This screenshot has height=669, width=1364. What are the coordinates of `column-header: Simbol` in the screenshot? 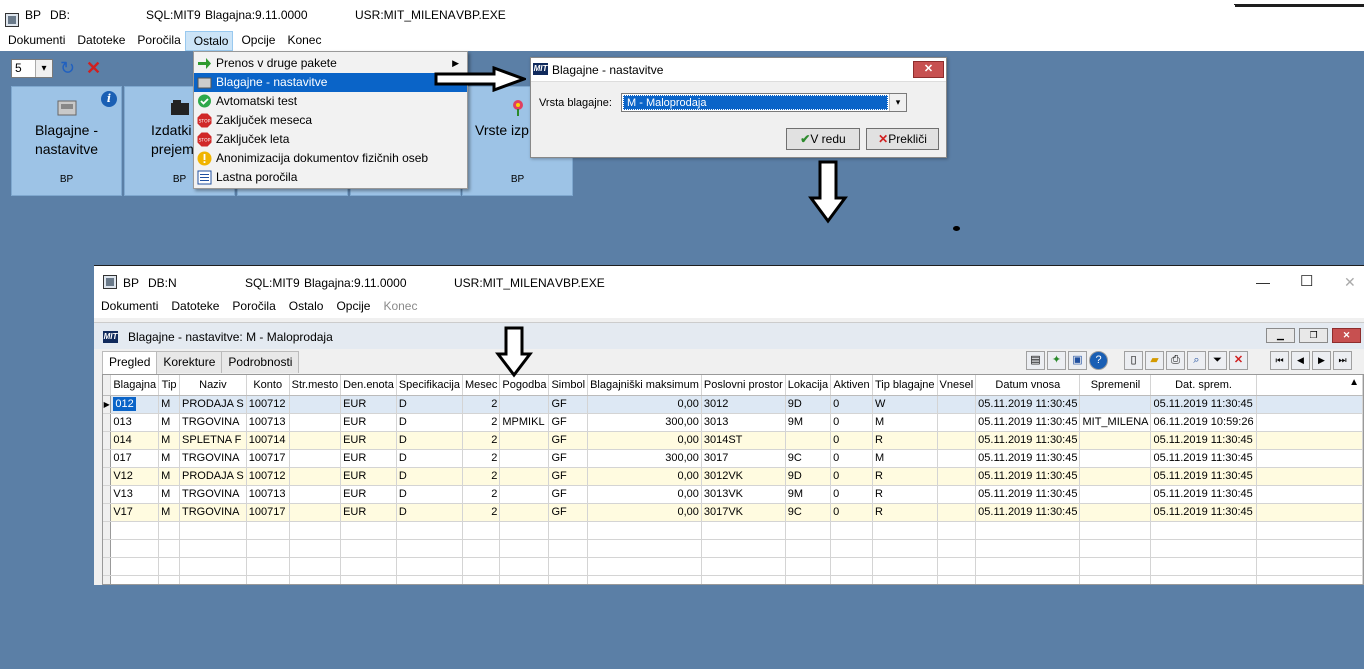 It's located at (568, 385).